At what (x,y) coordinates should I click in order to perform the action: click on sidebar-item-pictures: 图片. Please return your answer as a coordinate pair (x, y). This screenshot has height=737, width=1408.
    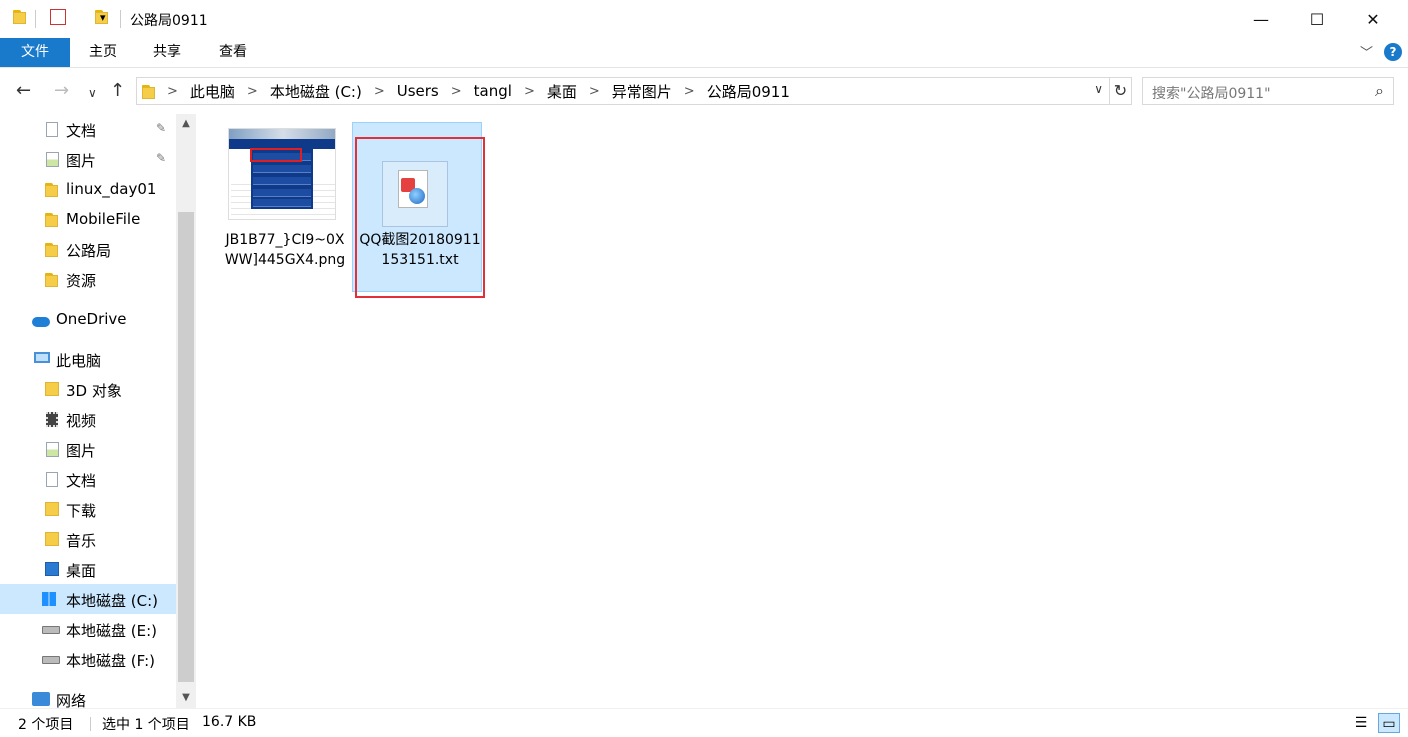
    Looking at the image, I should click on (88, 449).